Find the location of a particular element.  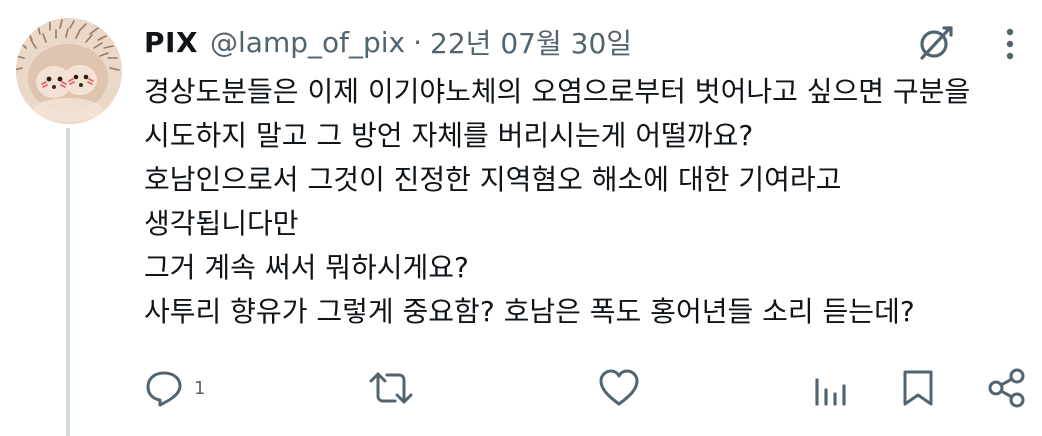

reply-icon is located at coordinates (164, 389).